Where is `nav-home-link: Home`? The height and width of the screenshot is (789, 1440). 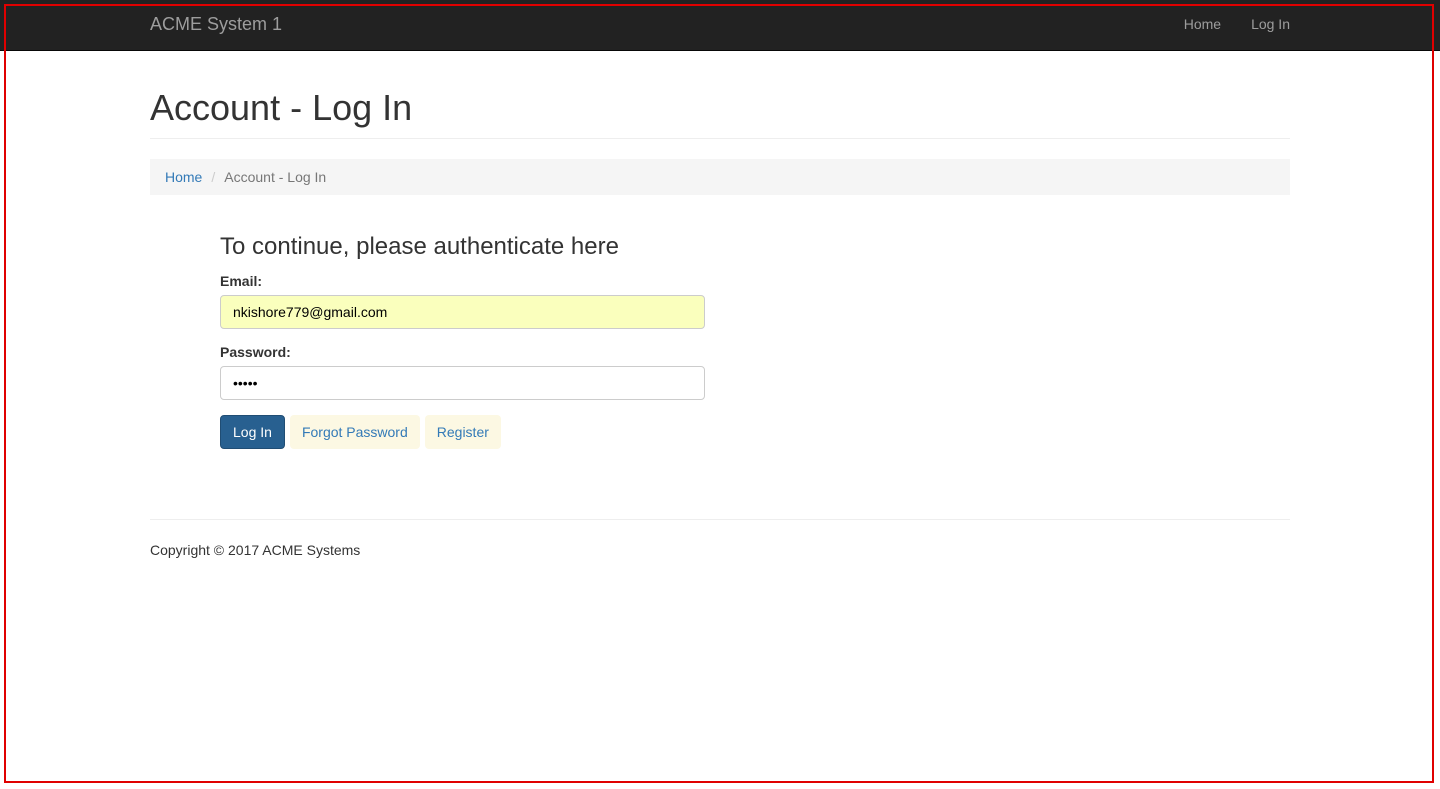
nav-home-link: Home is located at coordinates (1202, 24).